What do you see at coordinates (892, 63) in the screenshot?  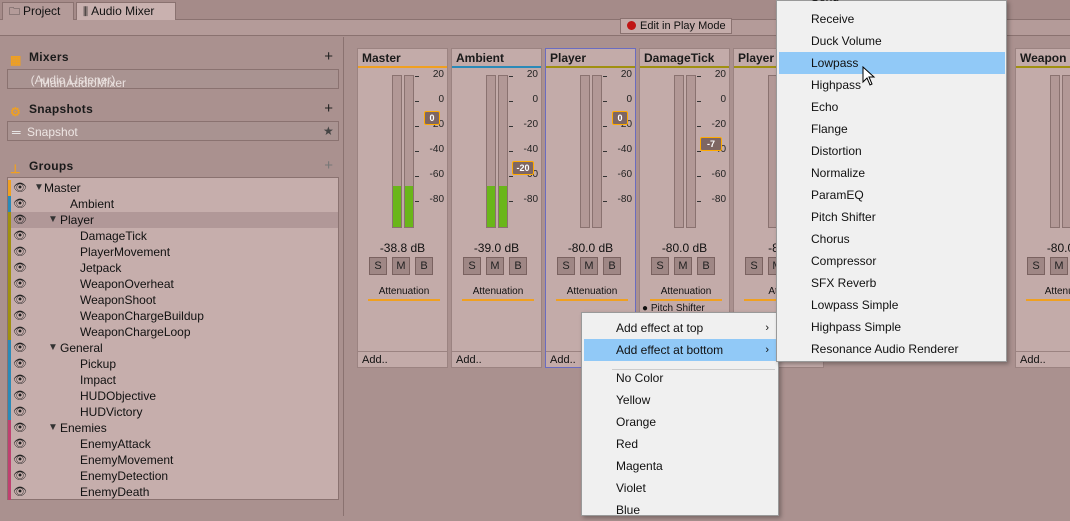 I see `effect-menu-item: Lowpass` at bounding box center [892, 63].